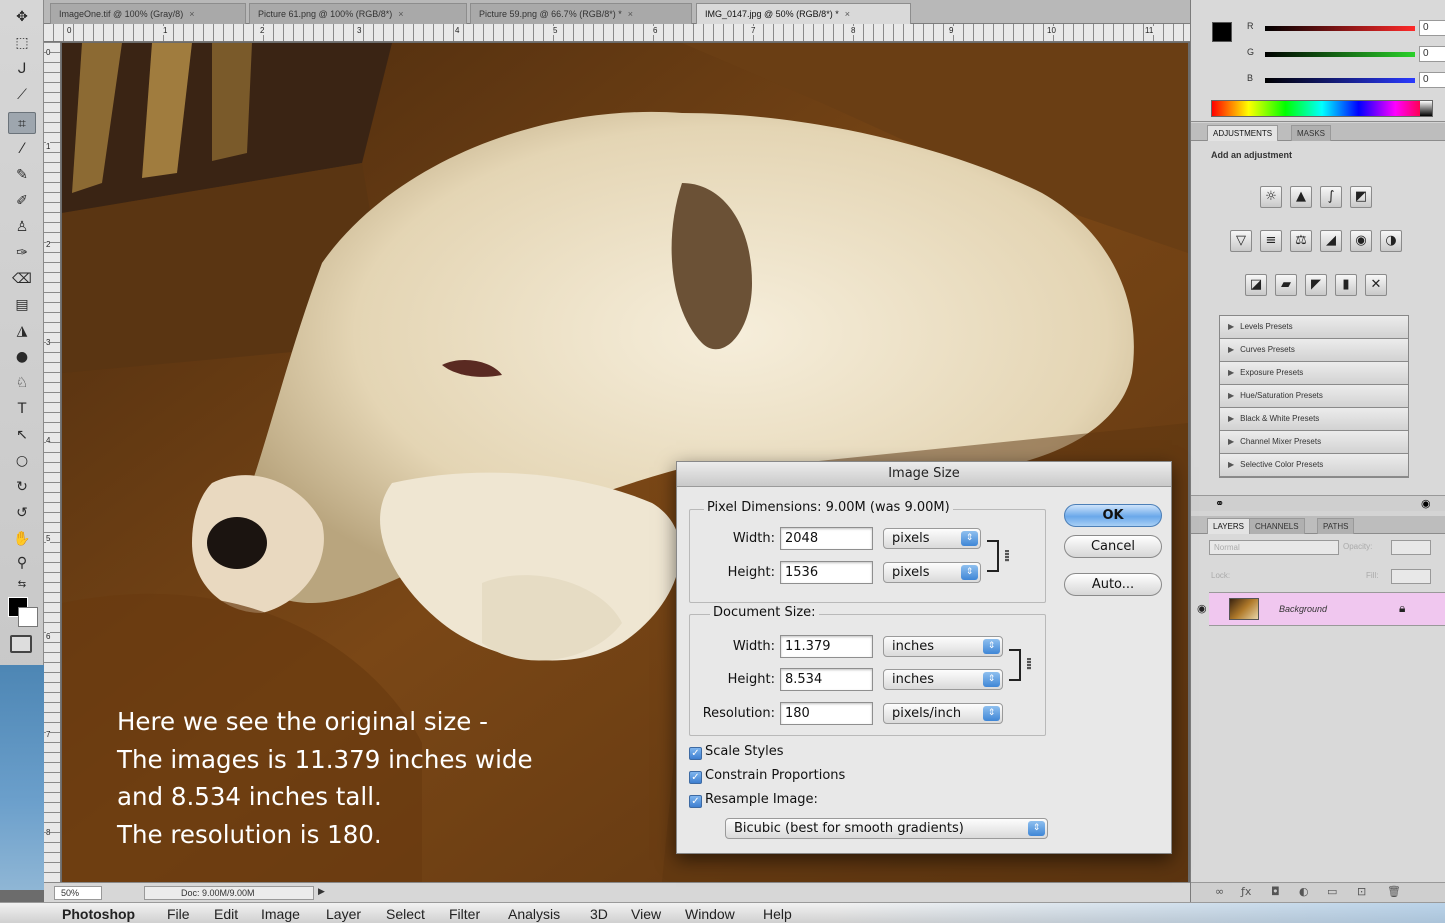 The width and height of the screenshot is (1445, 923). I want to click on menu-analysis: Analysis, so click(534, 914).